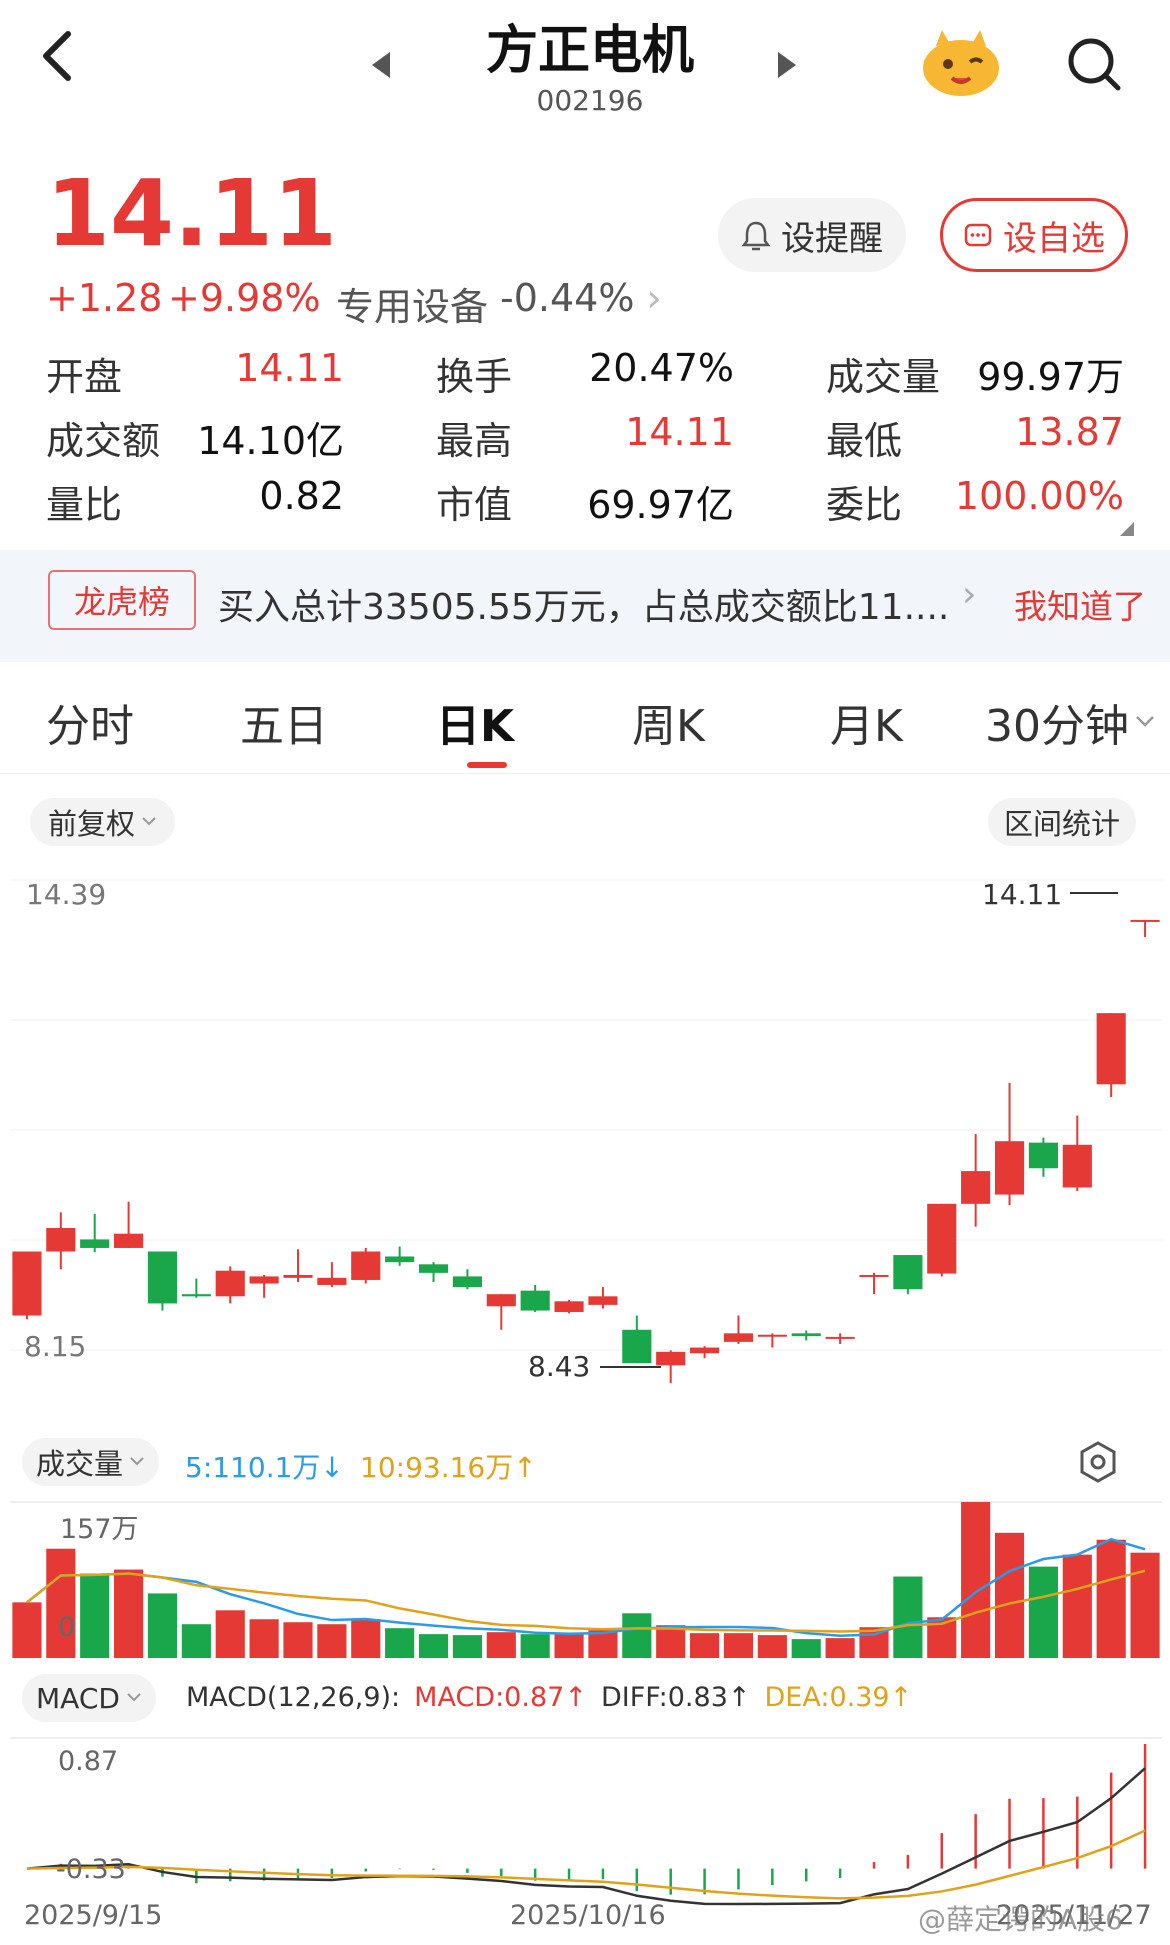 The image size is (1170, 1945). What do you see at coordinates (91, 1869) in the screenshot?
I see `macd-y-bottom-label: -0.33` at bounding box center [91, 1869].